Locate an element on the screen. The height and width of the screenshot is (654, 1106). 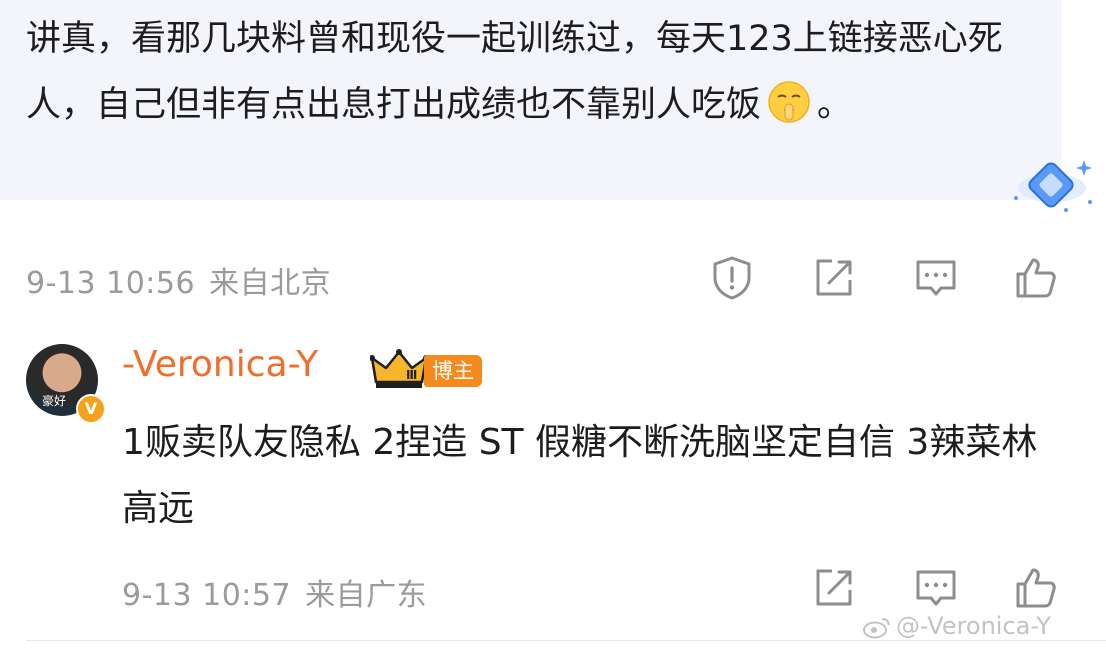
diamond-sparkle-icon is located at coordinates (1053, 186).